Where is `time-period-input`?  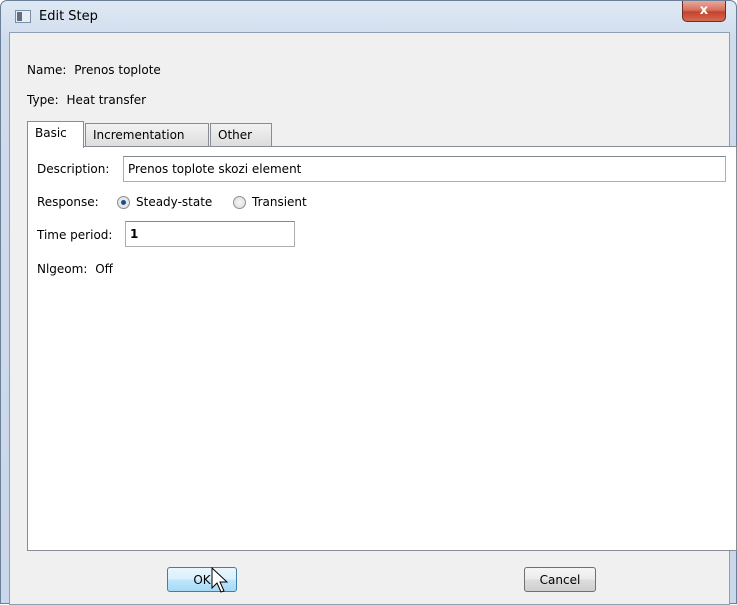 time-period-input is located at coordinates (210, 234).